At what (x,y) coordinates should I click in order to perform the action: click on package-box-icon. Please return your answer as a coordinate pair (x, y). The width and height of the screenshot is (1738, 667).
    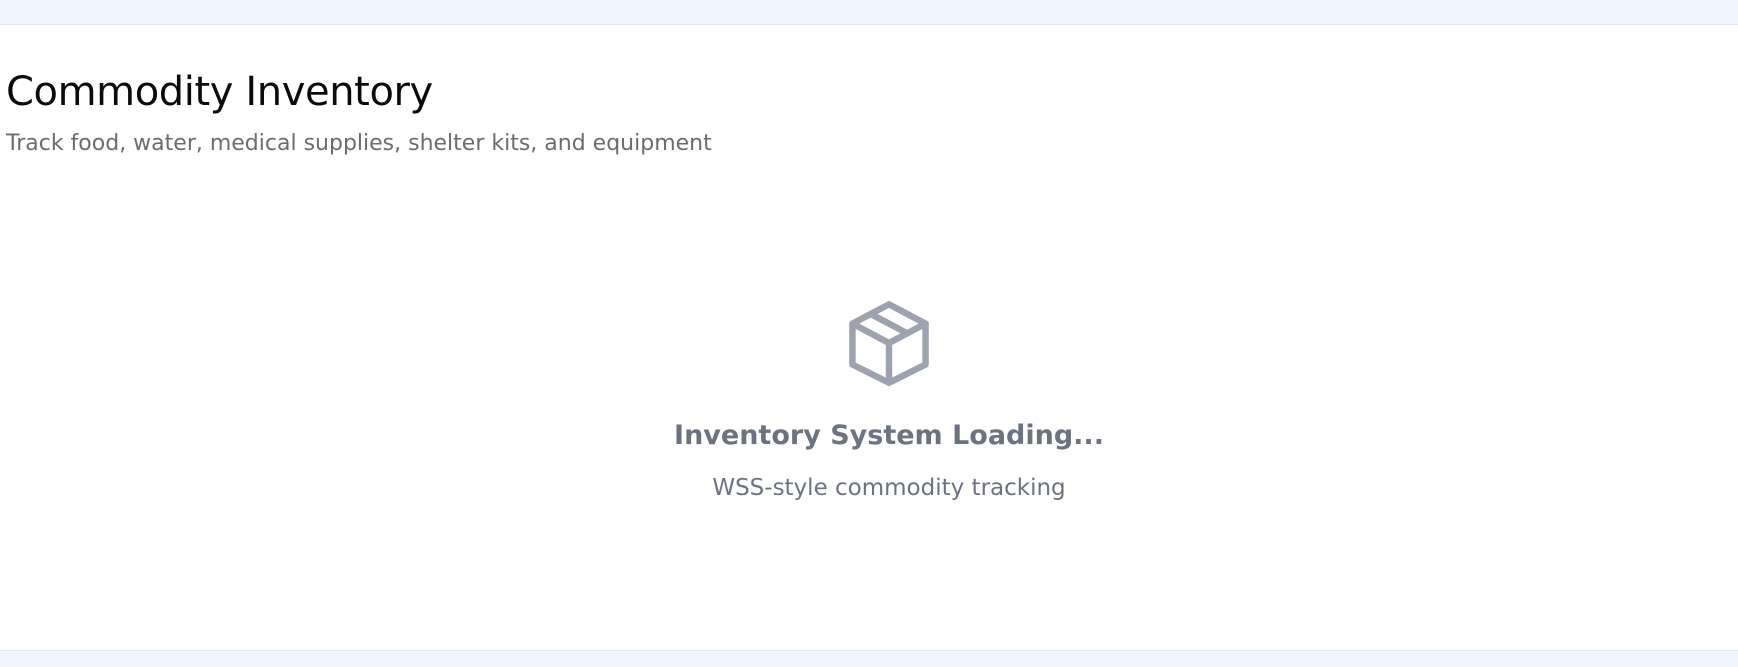
    Looking at the image, I should click on (889, 343).